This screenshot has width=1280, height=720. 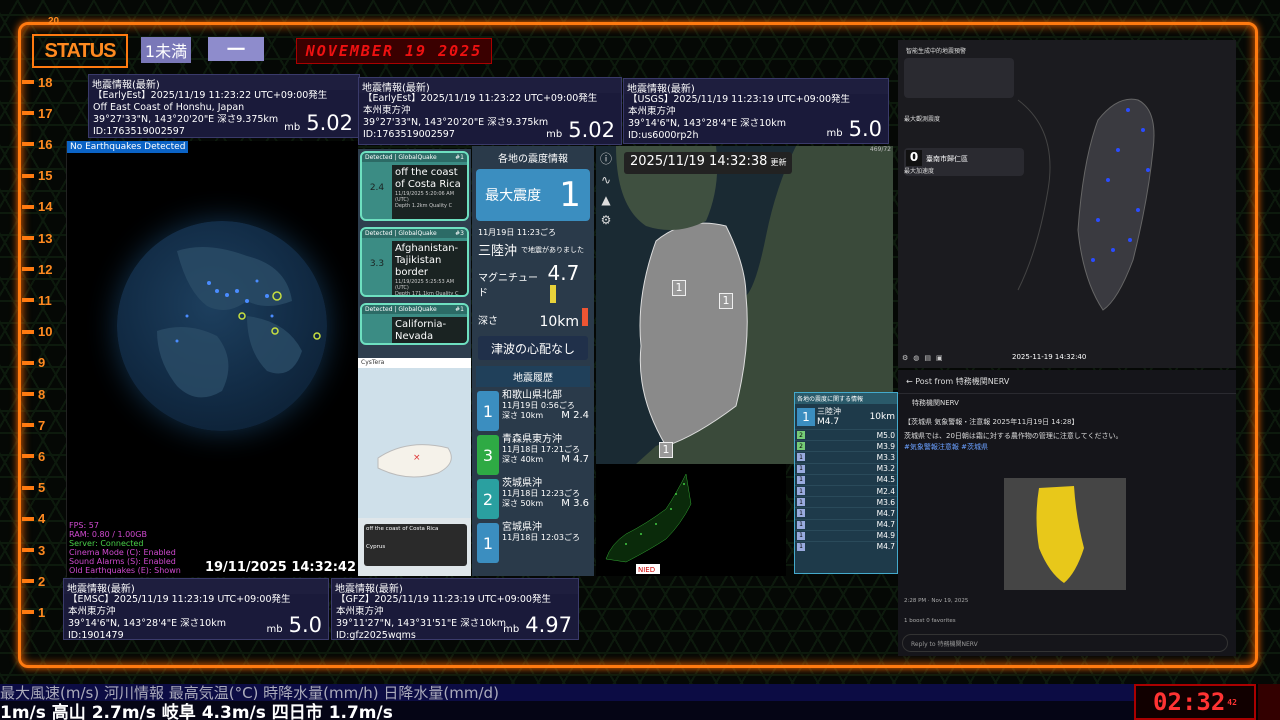 I want to click on map-timestamp: 2025/11/19 14:32:38 更新, so click(x=708, y=163).